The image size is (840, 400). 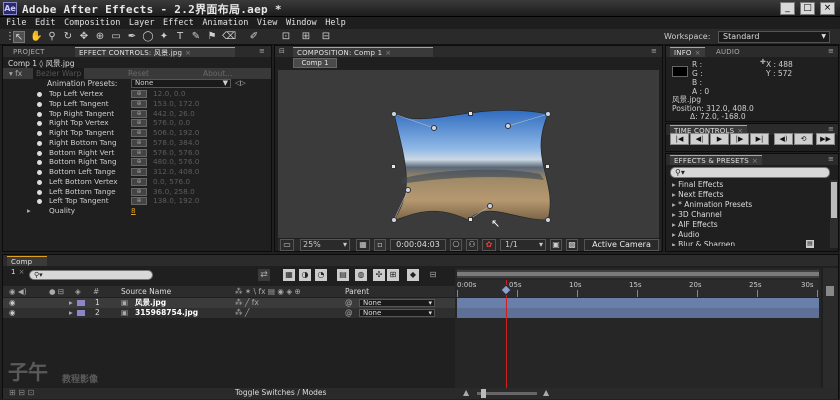 What do you see at coordinates (830, 328) in the screenshot?
I see `timeline-scrollbar` at bounding box center [830, 328].